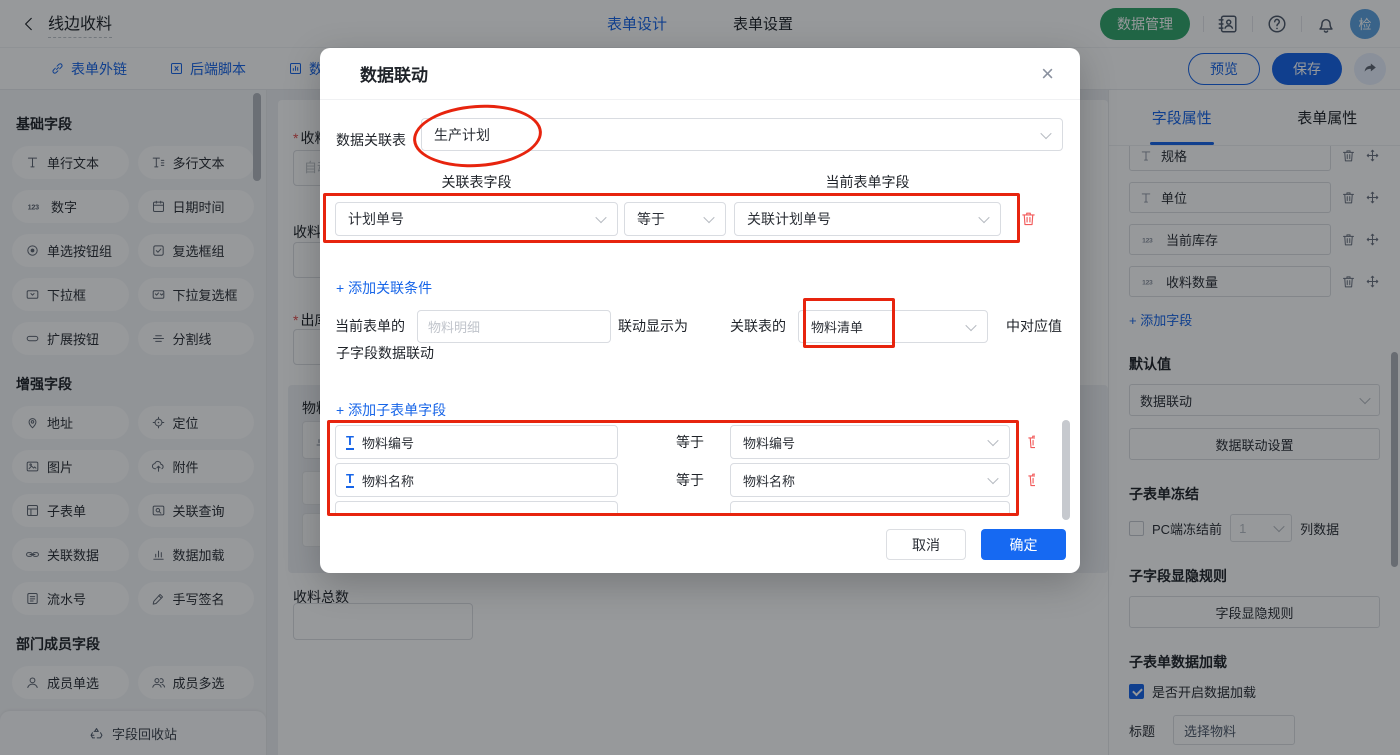 This screenshot has height=755, width=1400. Describe the element at coordinates (870, 480) in the screenshot. I see `subfield-target-select: 物料名称` at that location.